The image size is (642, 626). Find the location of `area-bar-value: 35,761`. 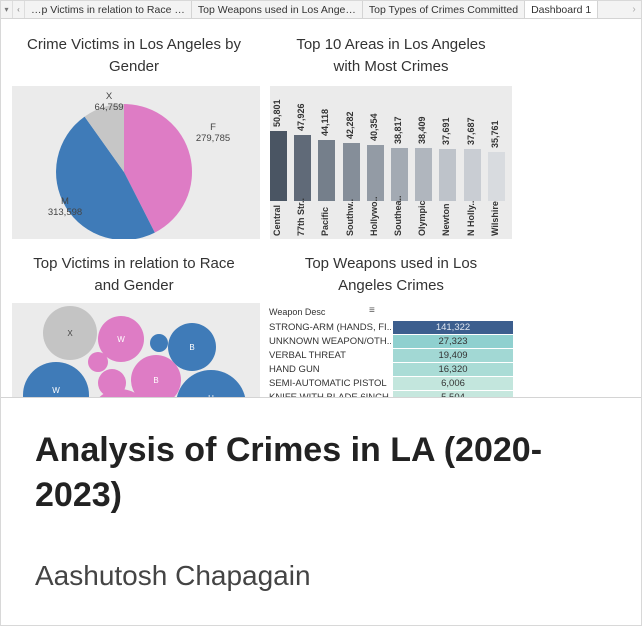

area-bar-value: 35,761 is located at coordinates (494, 134).